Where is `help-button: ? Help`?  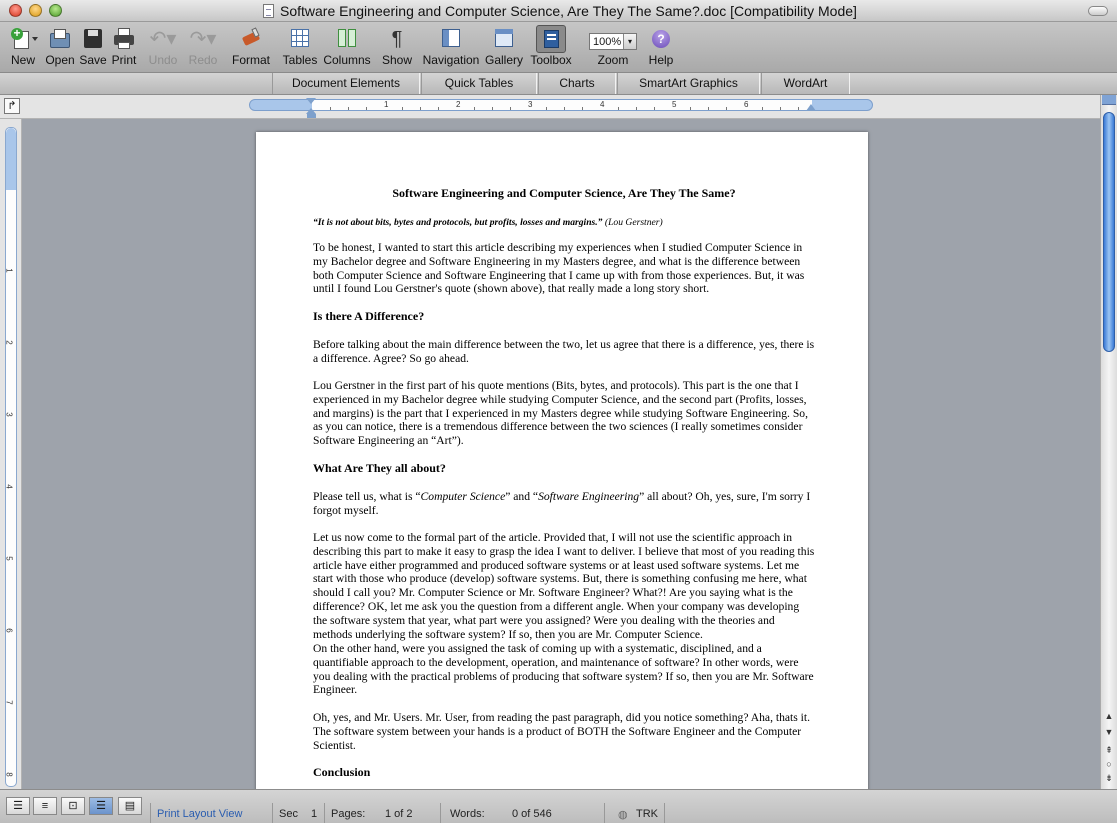
help-button: ? Help is located at coordinates (661, 48).